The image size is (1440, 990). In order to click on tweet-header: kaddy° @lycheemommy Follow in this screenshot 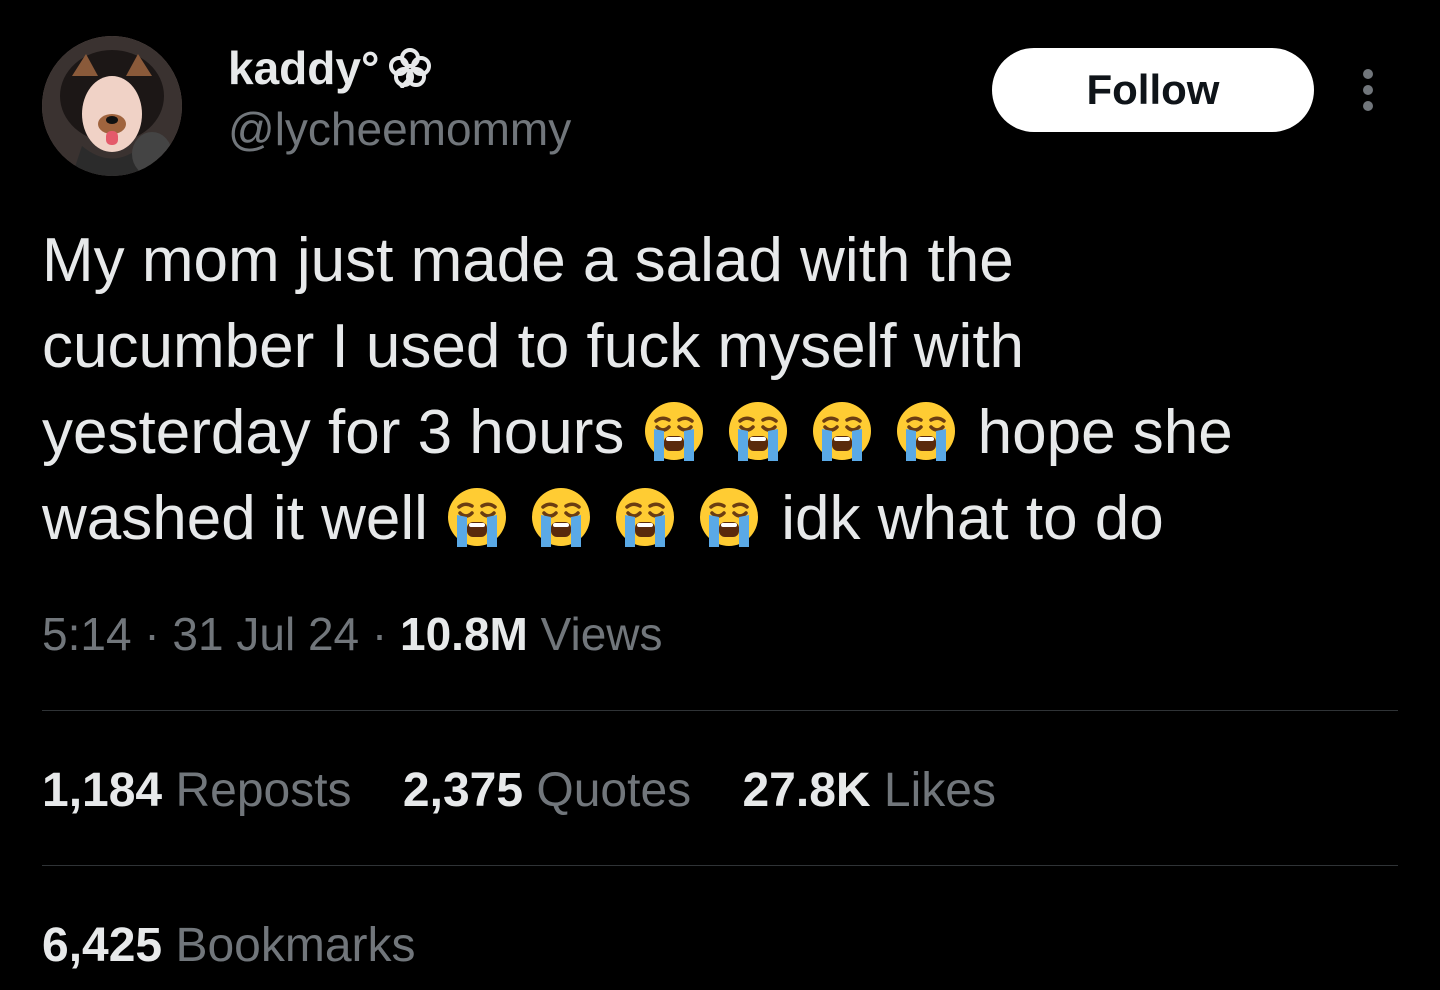, I will do `click(720, 106)`.